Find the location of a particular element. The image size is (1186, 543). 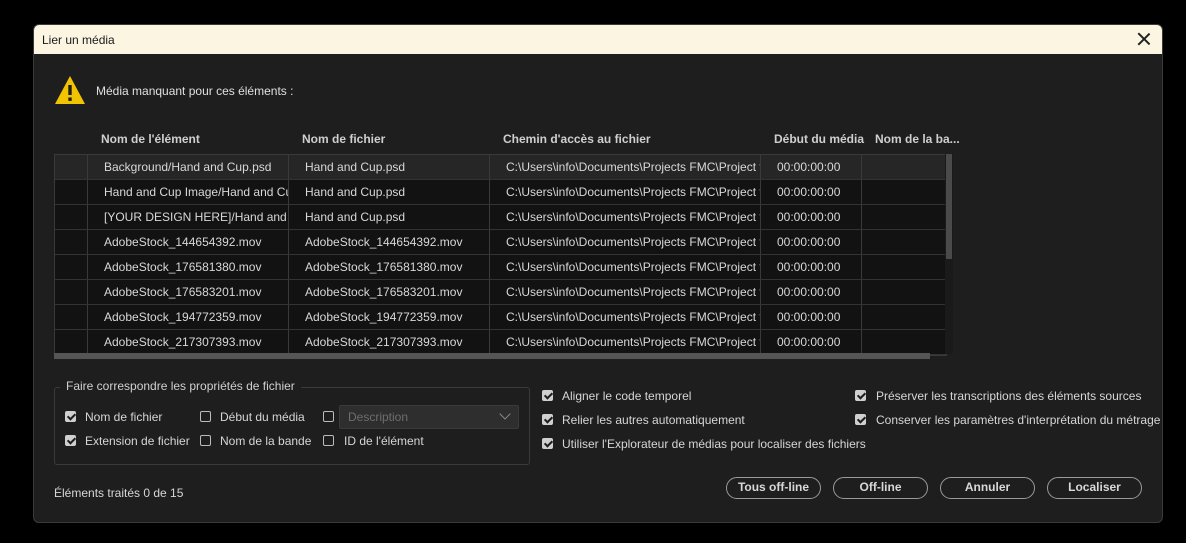

description-dropdown: Description is located at coordinates (429, 417).